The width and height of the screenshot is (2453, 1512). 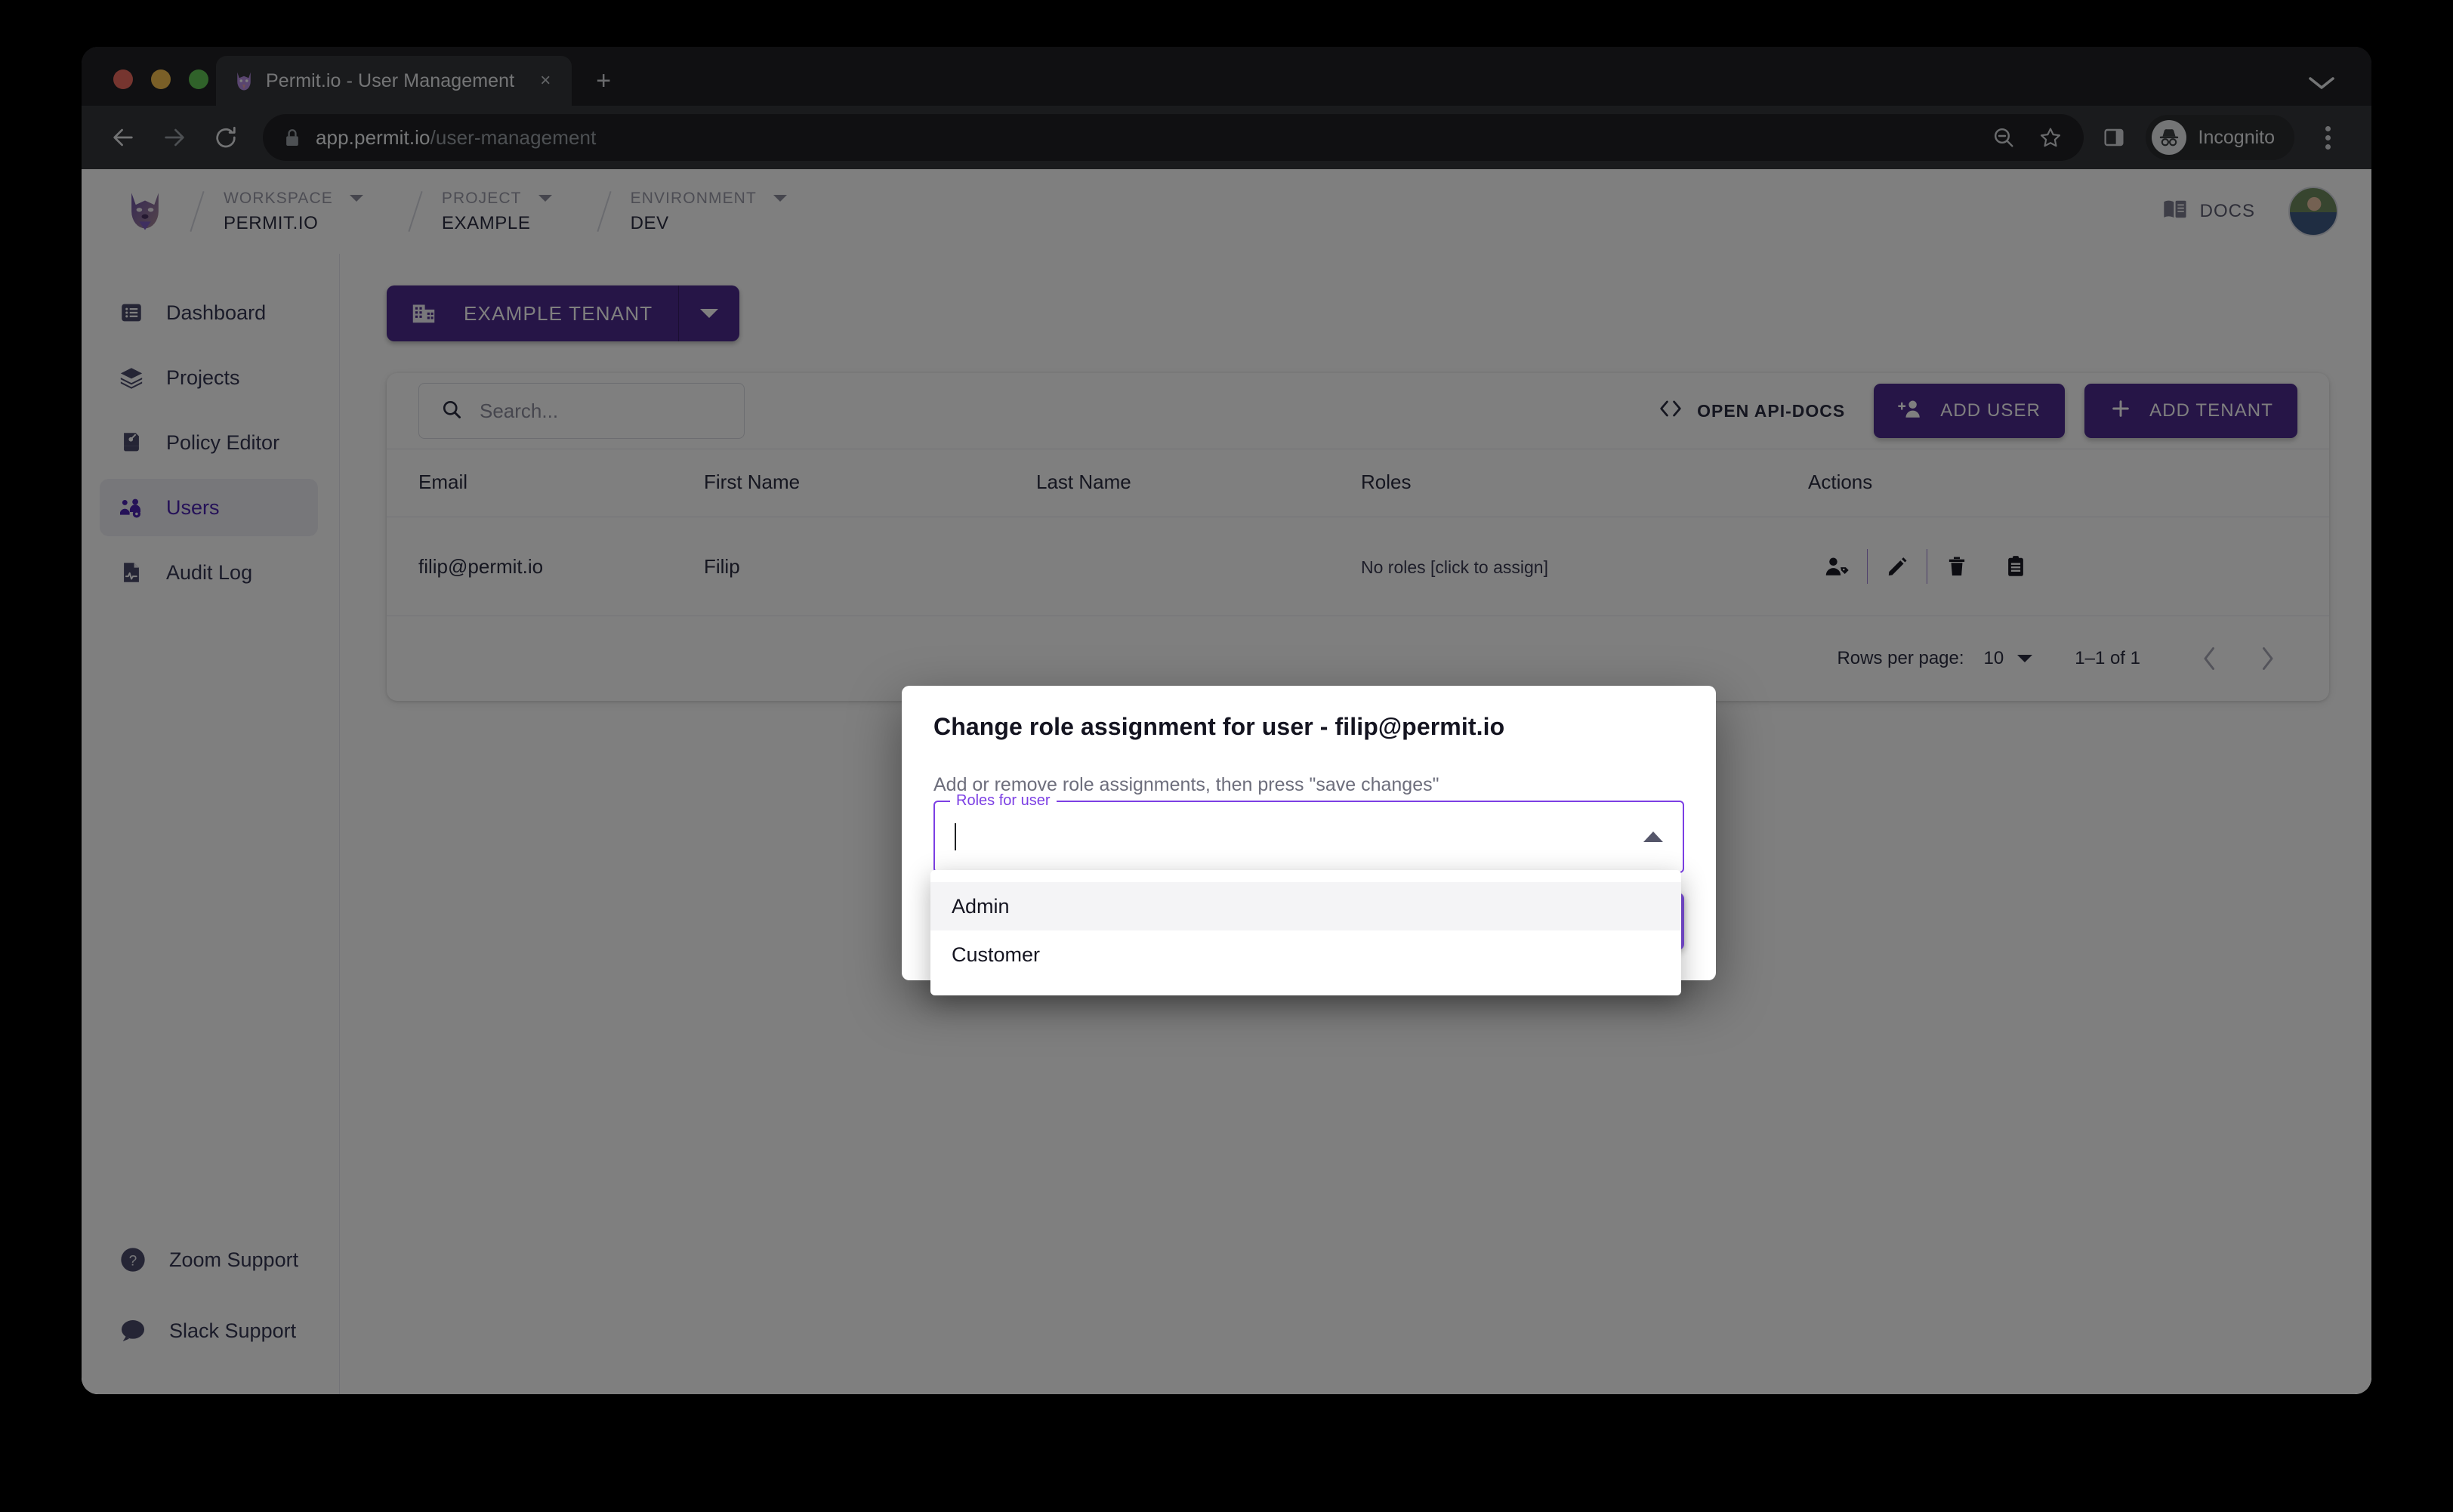 What do you see at coordinates (1003, 801) in the screenshot?
I see `roles-for-user-label: Roles for user` at bounding box center [1003, 801].